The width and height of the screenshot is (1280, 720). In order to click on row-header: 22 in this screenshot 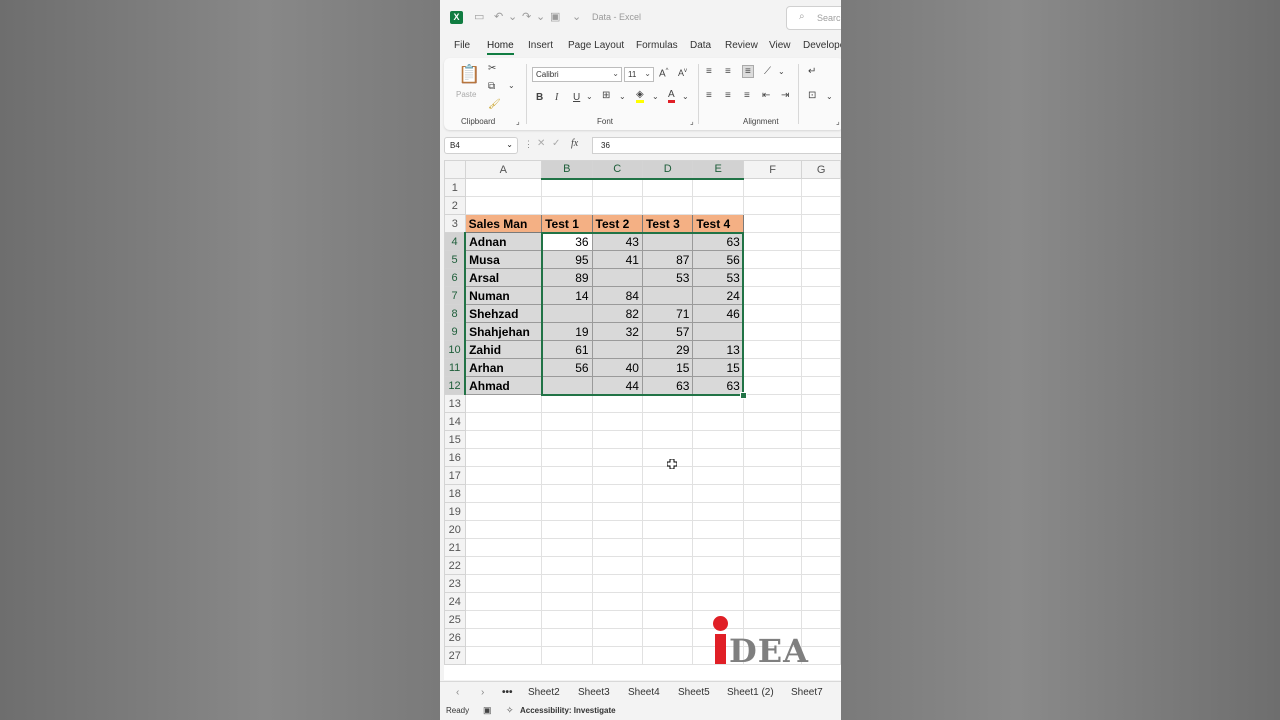, I will do `click(455, 565)`.